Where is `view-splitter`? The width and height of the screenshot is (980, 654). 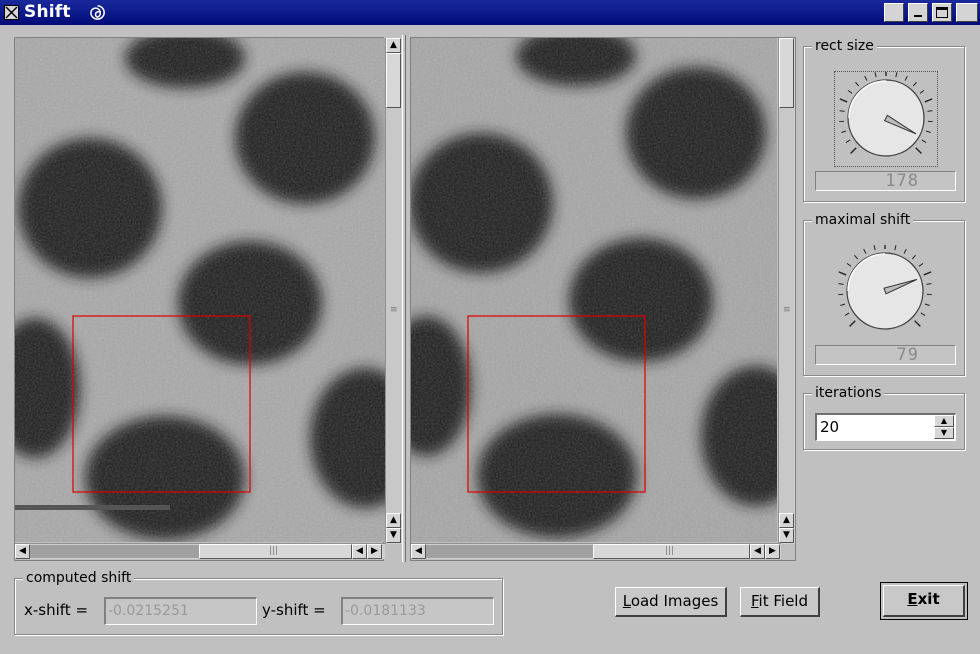 view-splitter is located at coordinates (404, 298).